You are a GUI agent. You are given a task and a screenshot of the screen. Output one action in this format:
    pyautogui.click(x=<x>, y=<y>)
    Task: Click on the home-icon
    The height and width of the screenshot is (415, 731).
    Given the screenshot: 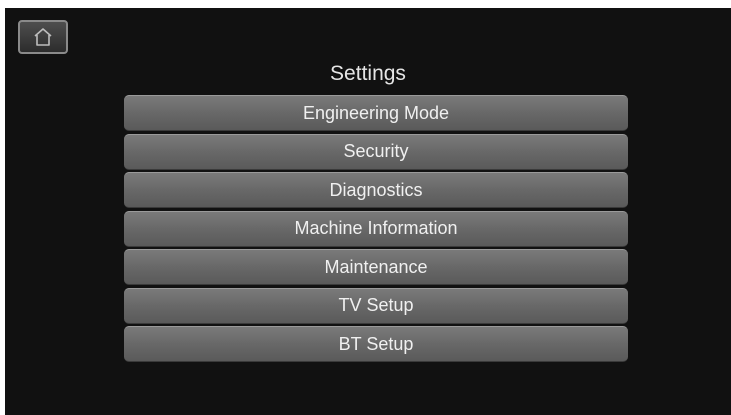 What is the action you would take?
    pyautogui.click(x=43, y=37)
    